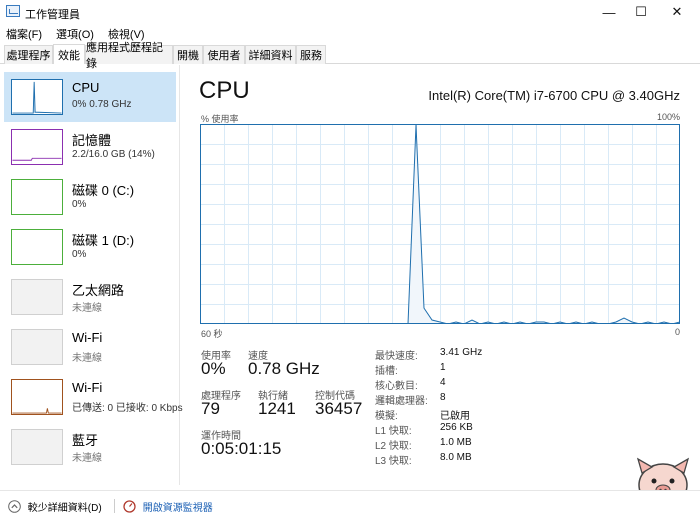 Image resolution: width=700 pixels, height=524 pixels. I want to click on tab-processes: 處理程序, so click(28, 54).